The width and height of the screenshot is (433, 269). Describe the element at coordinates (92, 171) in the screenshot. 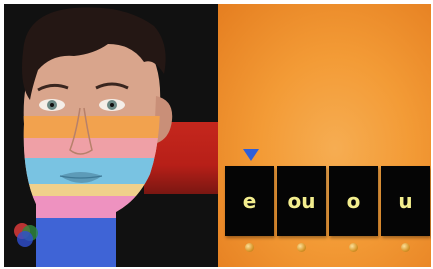

I see `stripe-cyan` at that location.